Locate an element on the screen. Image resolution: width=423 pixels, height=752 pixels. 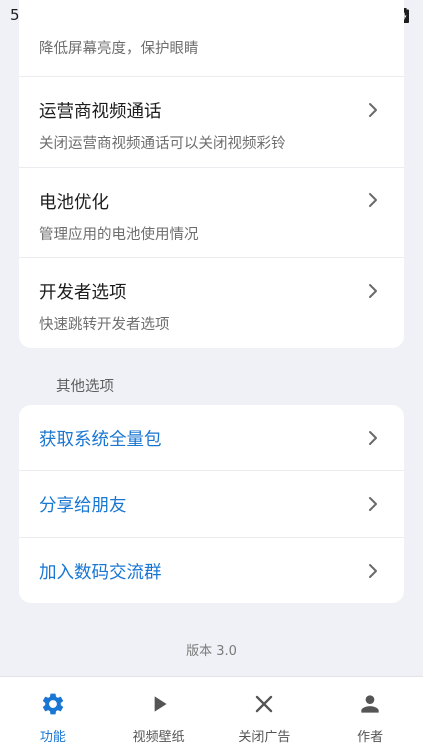
person-icon is located at coordinates (370, 704).